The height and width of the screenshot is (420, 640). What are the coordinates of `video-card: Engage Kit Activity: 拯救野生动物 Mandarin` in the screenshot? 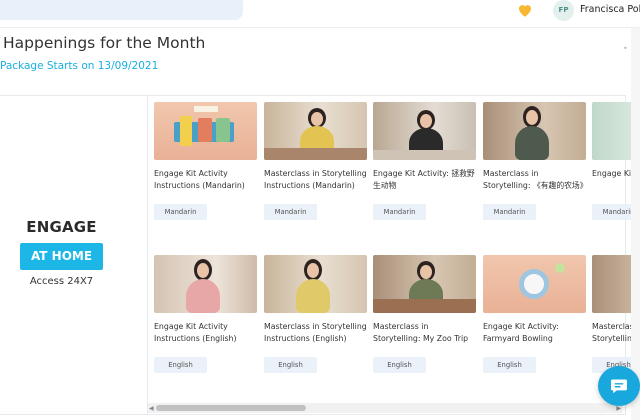 It's located at (425, 161).